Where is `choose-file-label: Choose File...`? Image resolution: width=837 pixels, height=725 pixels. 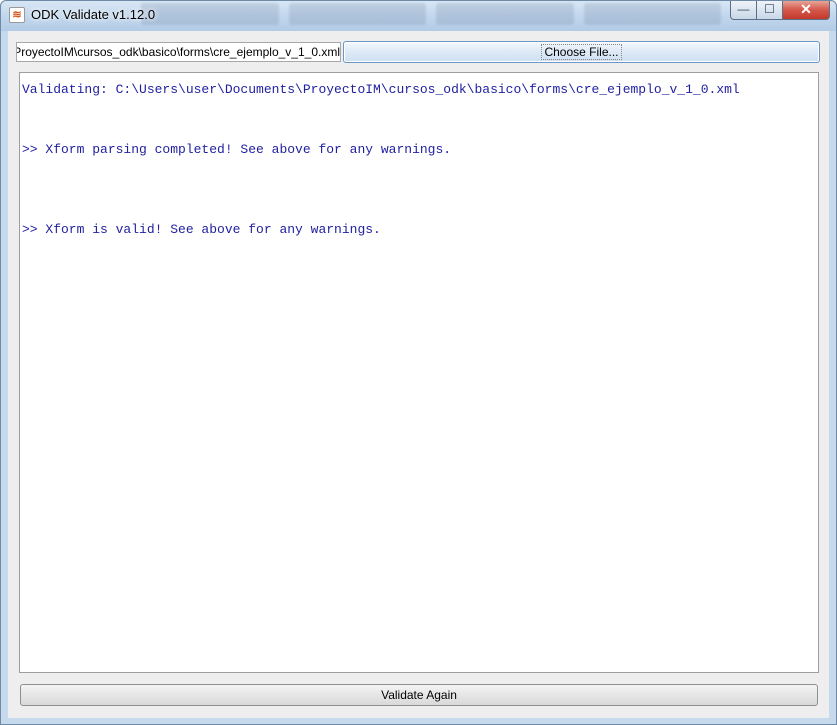 choose-file-label: Choose File... is located at coordinates (581, 52).